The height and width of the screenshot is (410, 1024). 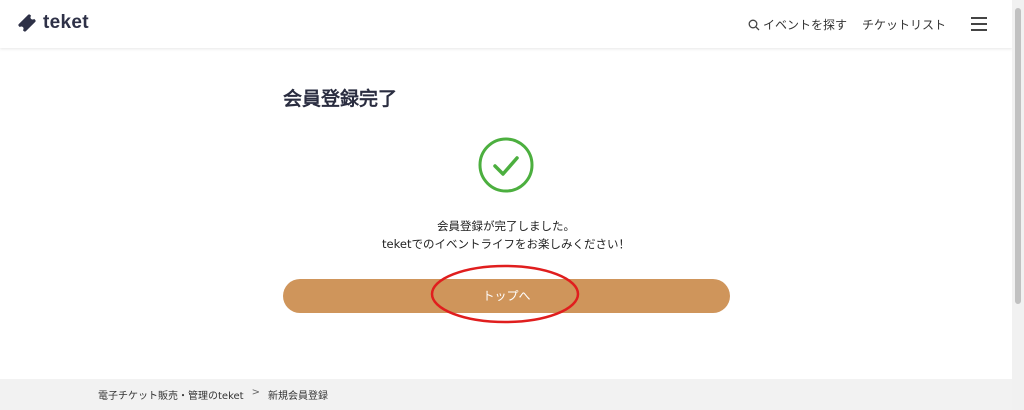 I want to click on nav-search-label: イベントを探す, so click(x=805, y=25).